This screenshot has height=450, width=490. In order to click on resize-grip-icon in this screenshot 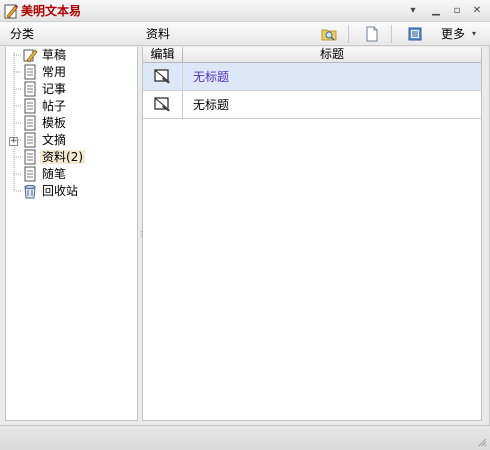, I will do `click(482, 442)`.